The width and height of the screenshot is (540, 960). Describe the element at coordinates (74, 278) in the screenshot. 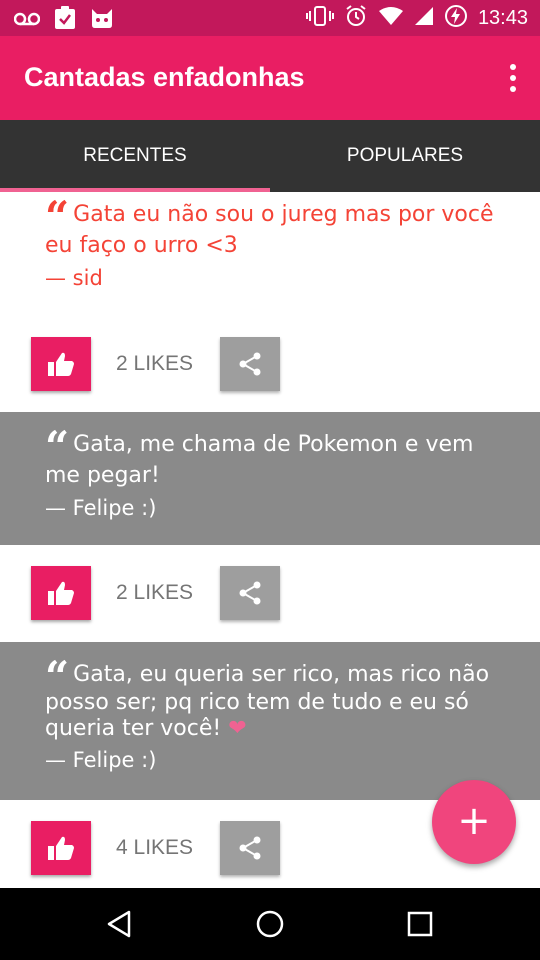

I see `quote-author: — sid` at that location.